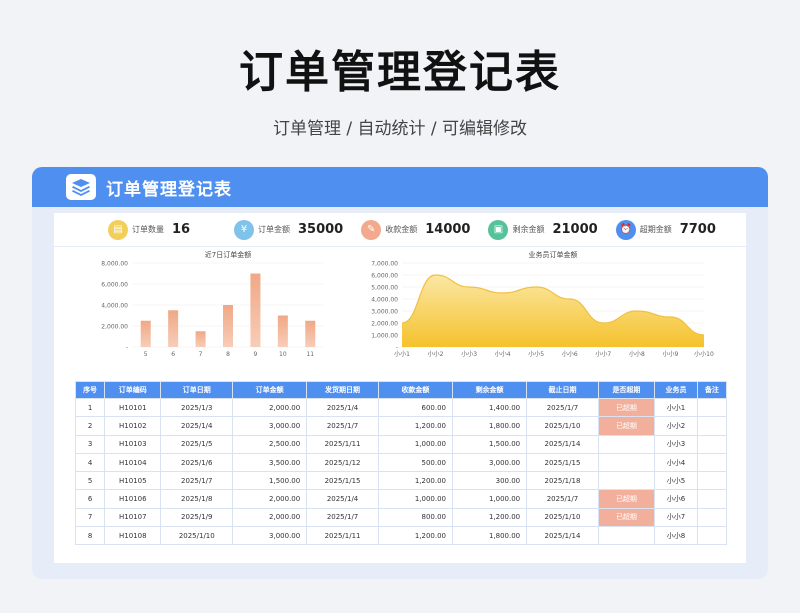  Describe the element at coordinates (133, 407) in the screenshot. I see `table-cell: H10101` at that location.